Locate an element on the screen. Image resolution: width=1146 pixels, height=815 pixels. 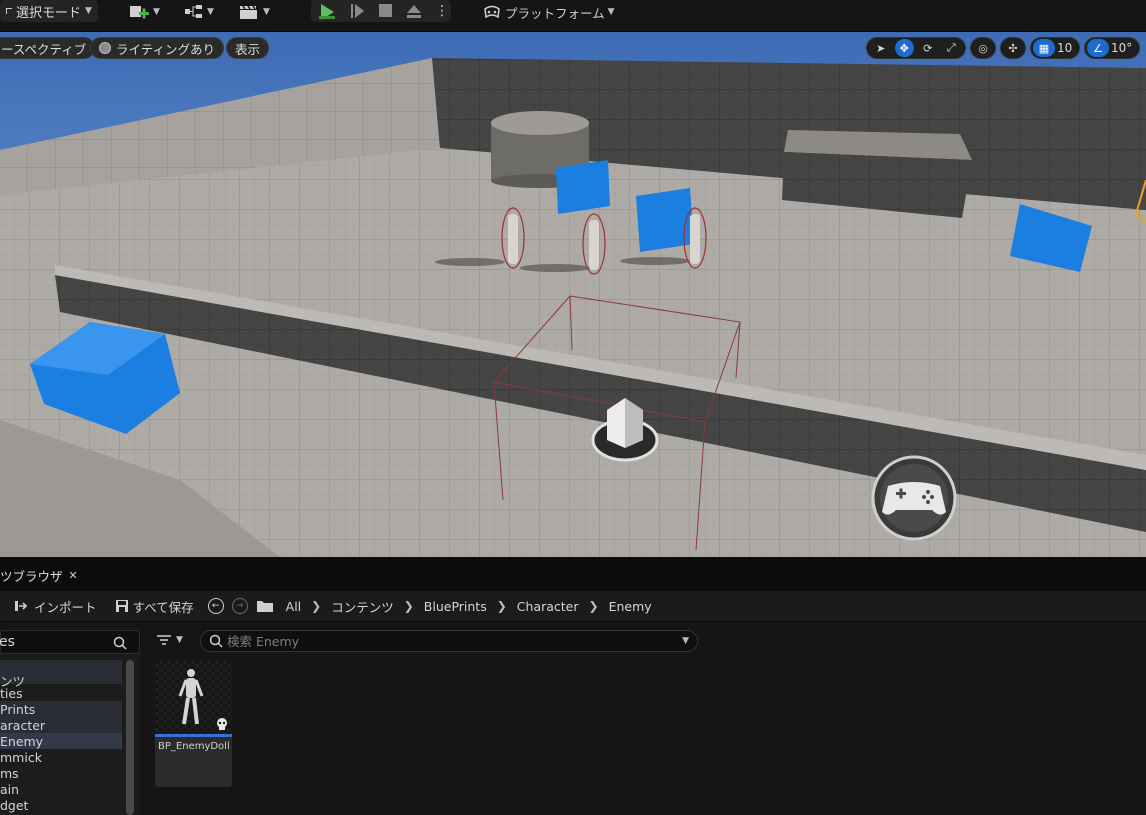
eject-icon is located at coordinates (414, 11).